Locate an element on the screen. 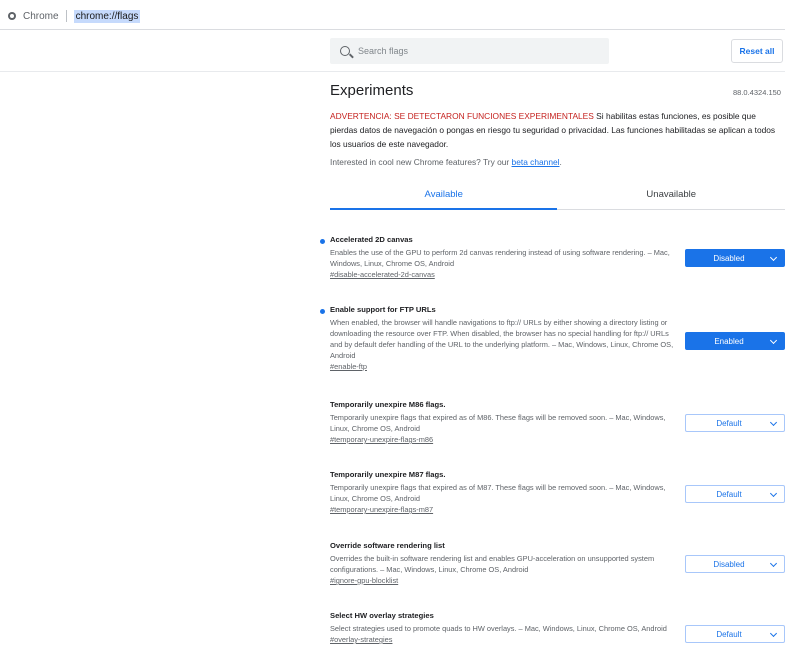 Image resolution: width=785 pixels, height=660 pixels. active-tab-indicator is located at coordinates (443, 209).